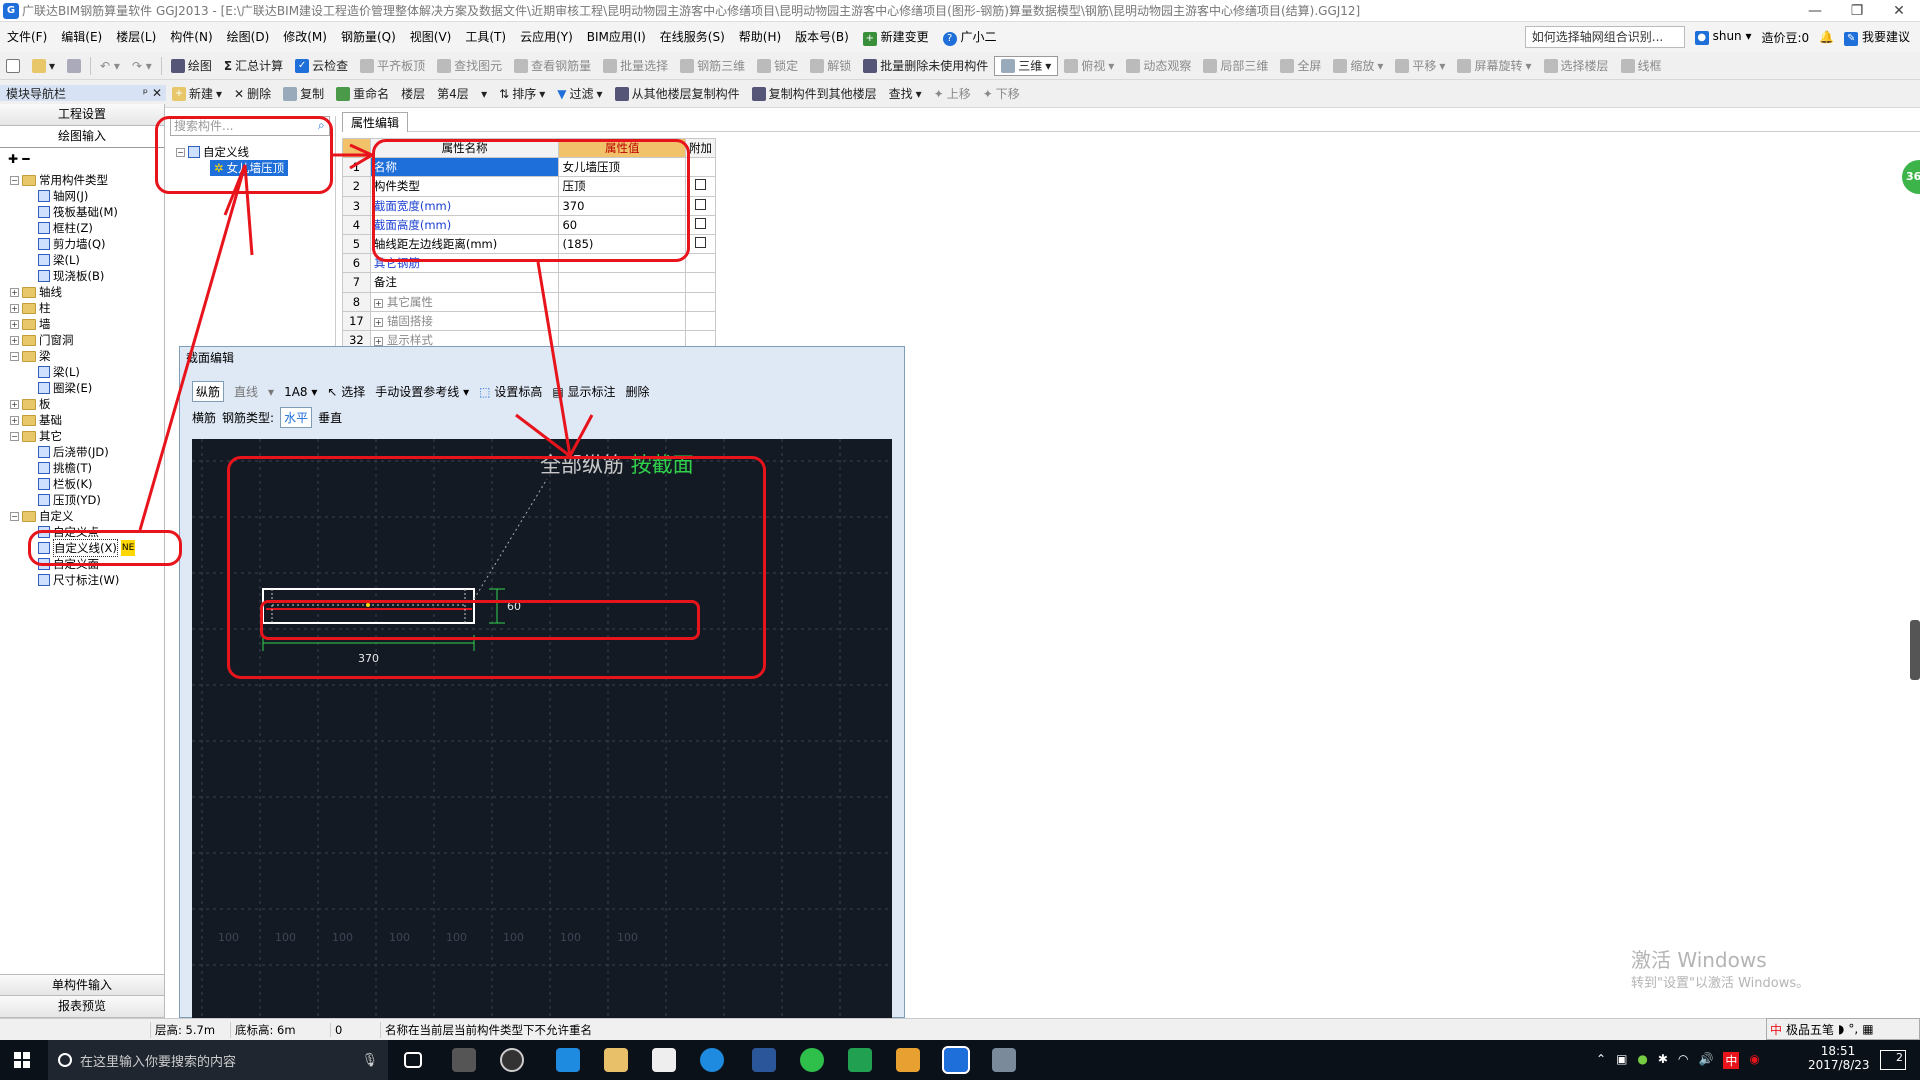 The width and height of the screenshot is (1920, 1080). Describe the element at coordinates (1663, 1060) in the screenshot. I see `tray-bt-icon: ✱` at that location.